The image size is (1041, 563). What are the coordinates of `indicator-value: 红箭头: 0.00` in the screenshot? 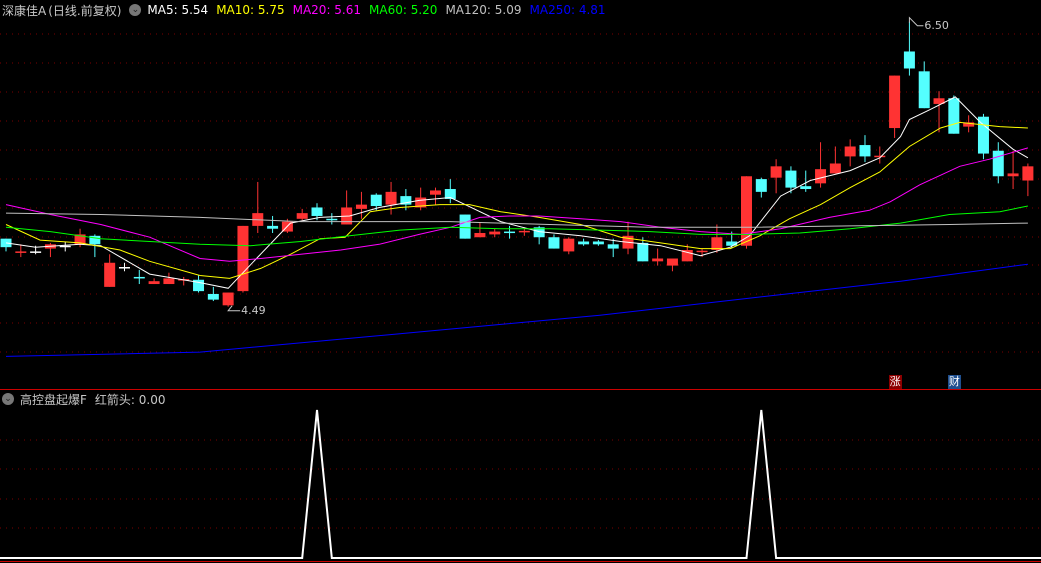 It's located at (130, 399).